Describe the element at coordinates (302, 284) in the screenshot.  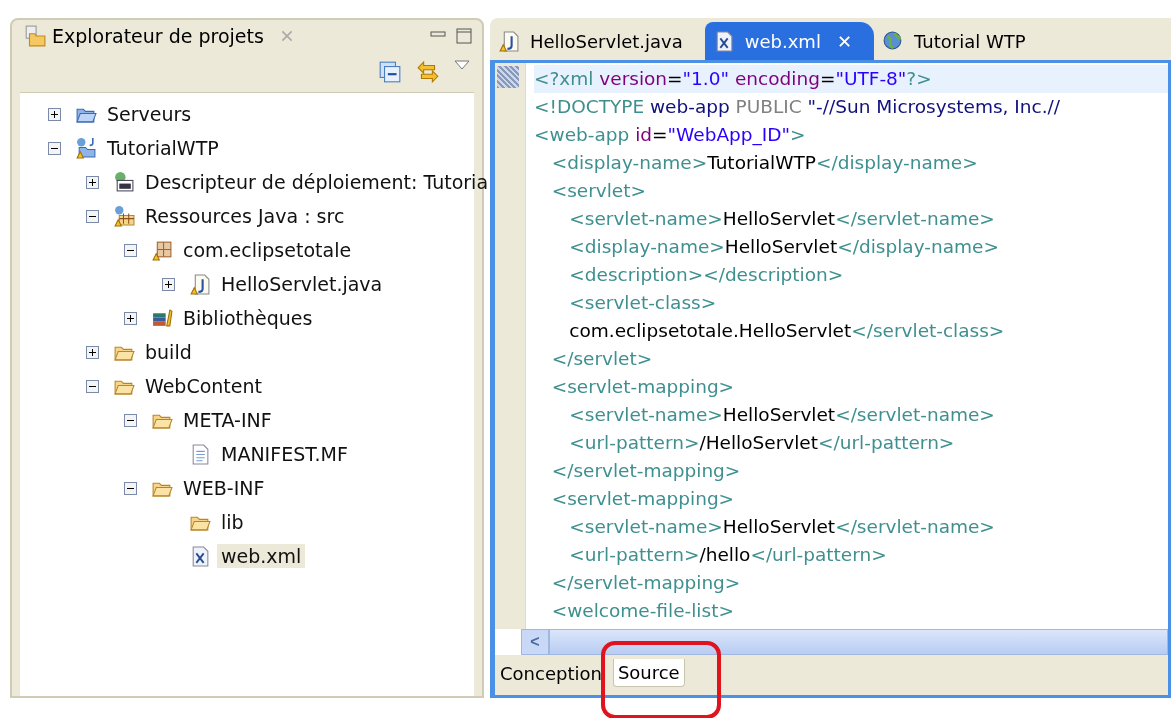
I see `tree-item: HelloServlet.java` at that location.